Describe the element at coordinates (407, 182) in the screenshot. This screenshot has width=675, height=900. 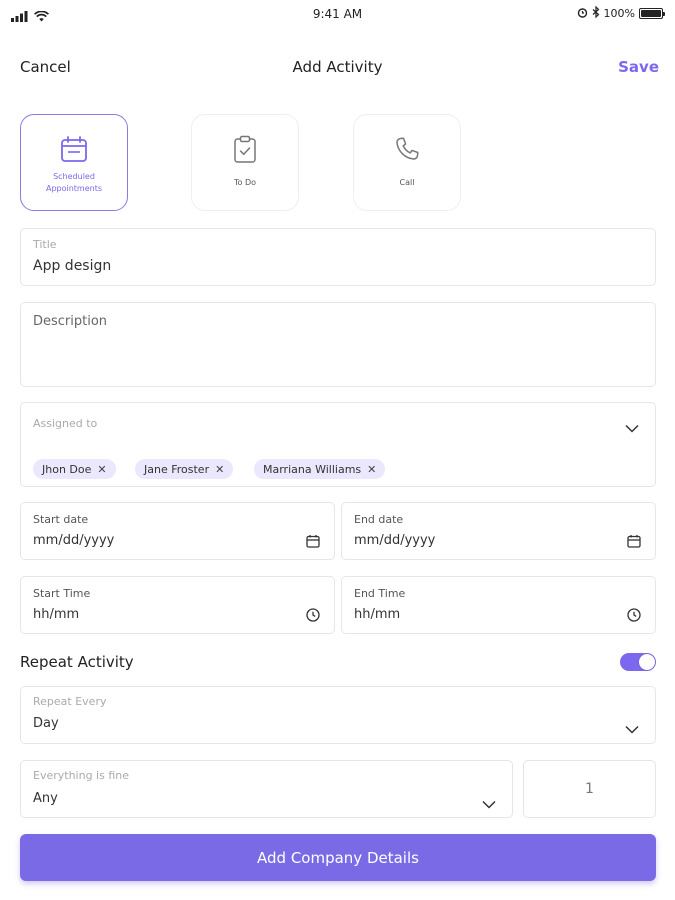
I see `activity-type-label: Call` at that location.